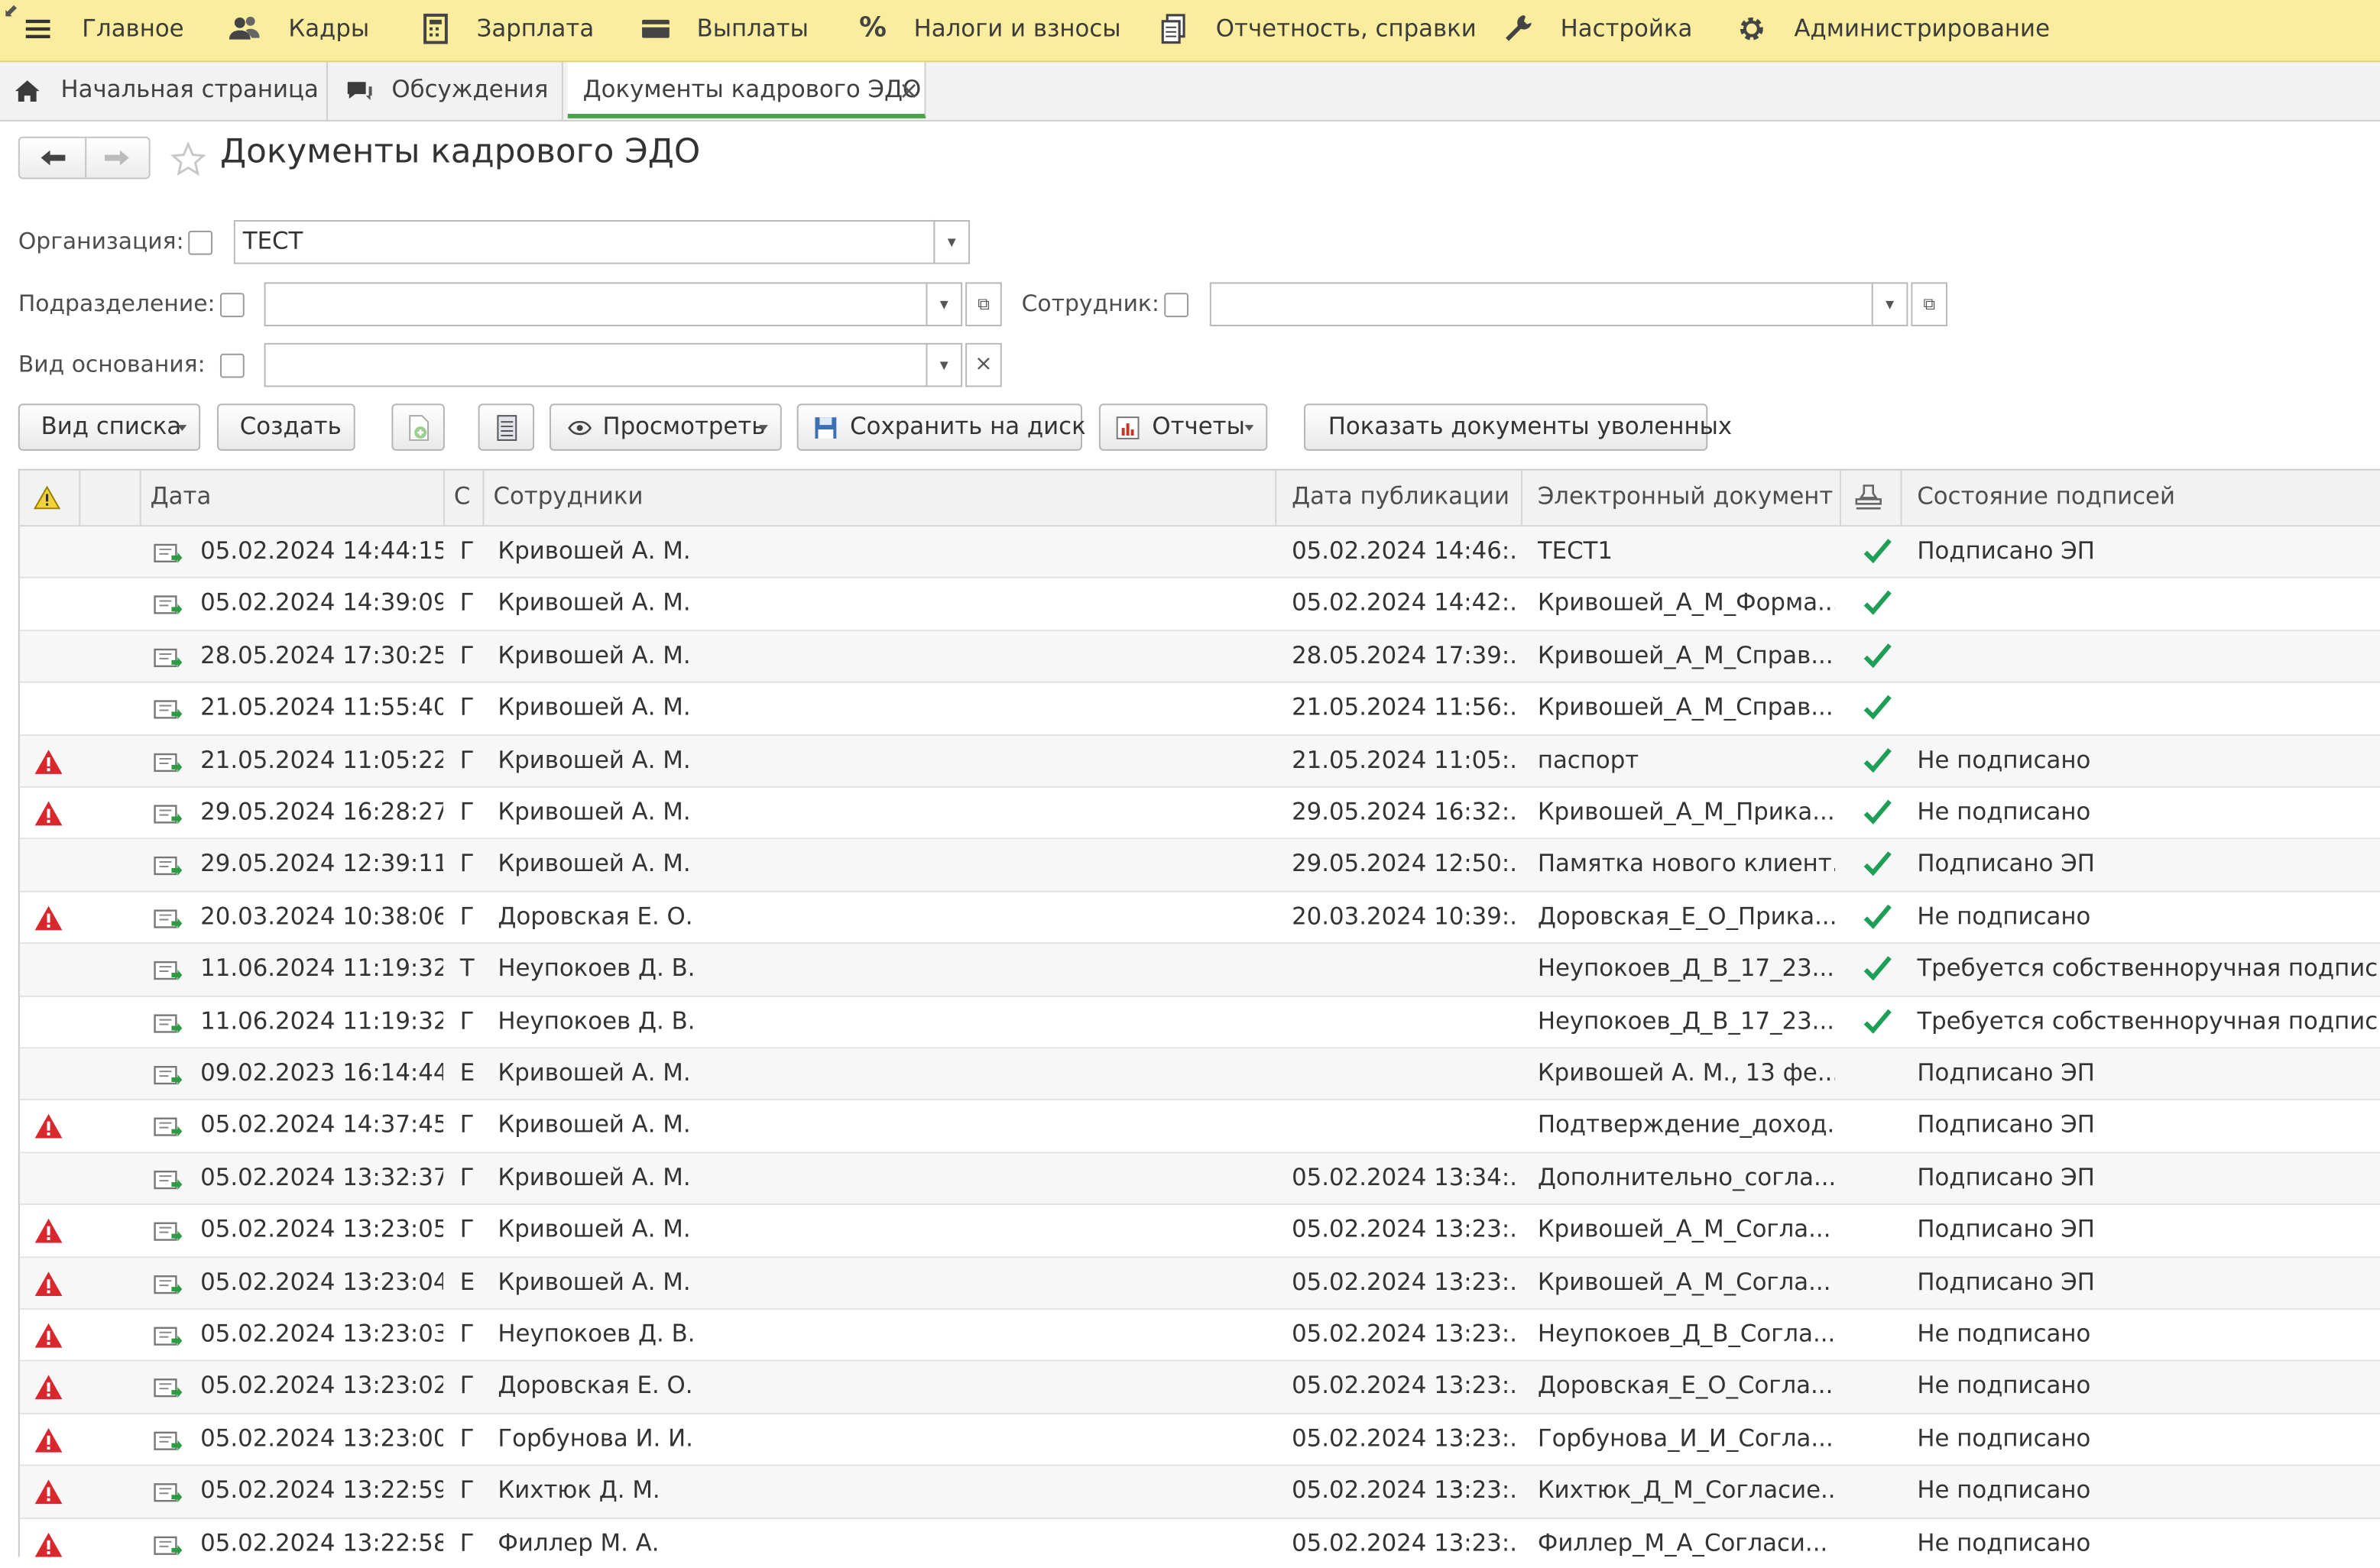 This screenshot has height=1568, width=2380. I want to click on basis-type-clear: ×, so click(983, 364).